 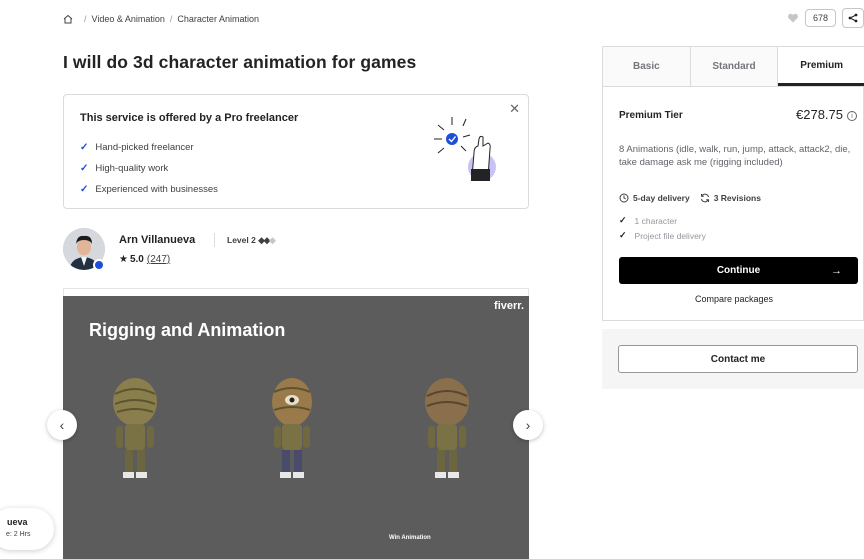 What do you see at coordinates (465, 149) in the screenshot?
I see `pro-verified-illustration` at bounding box center [465, 149].